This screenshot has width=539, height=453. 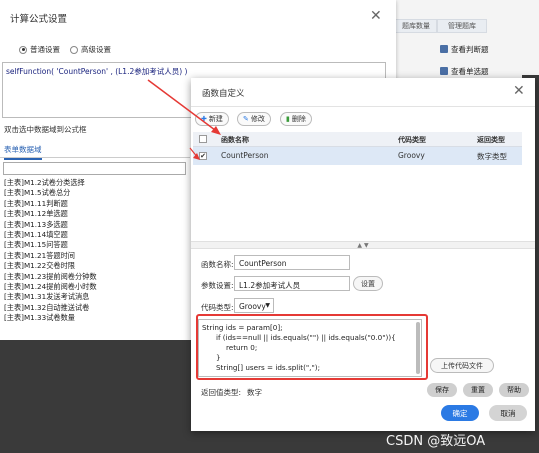 I want to click on tab-divider, so click(x=95, y=157).